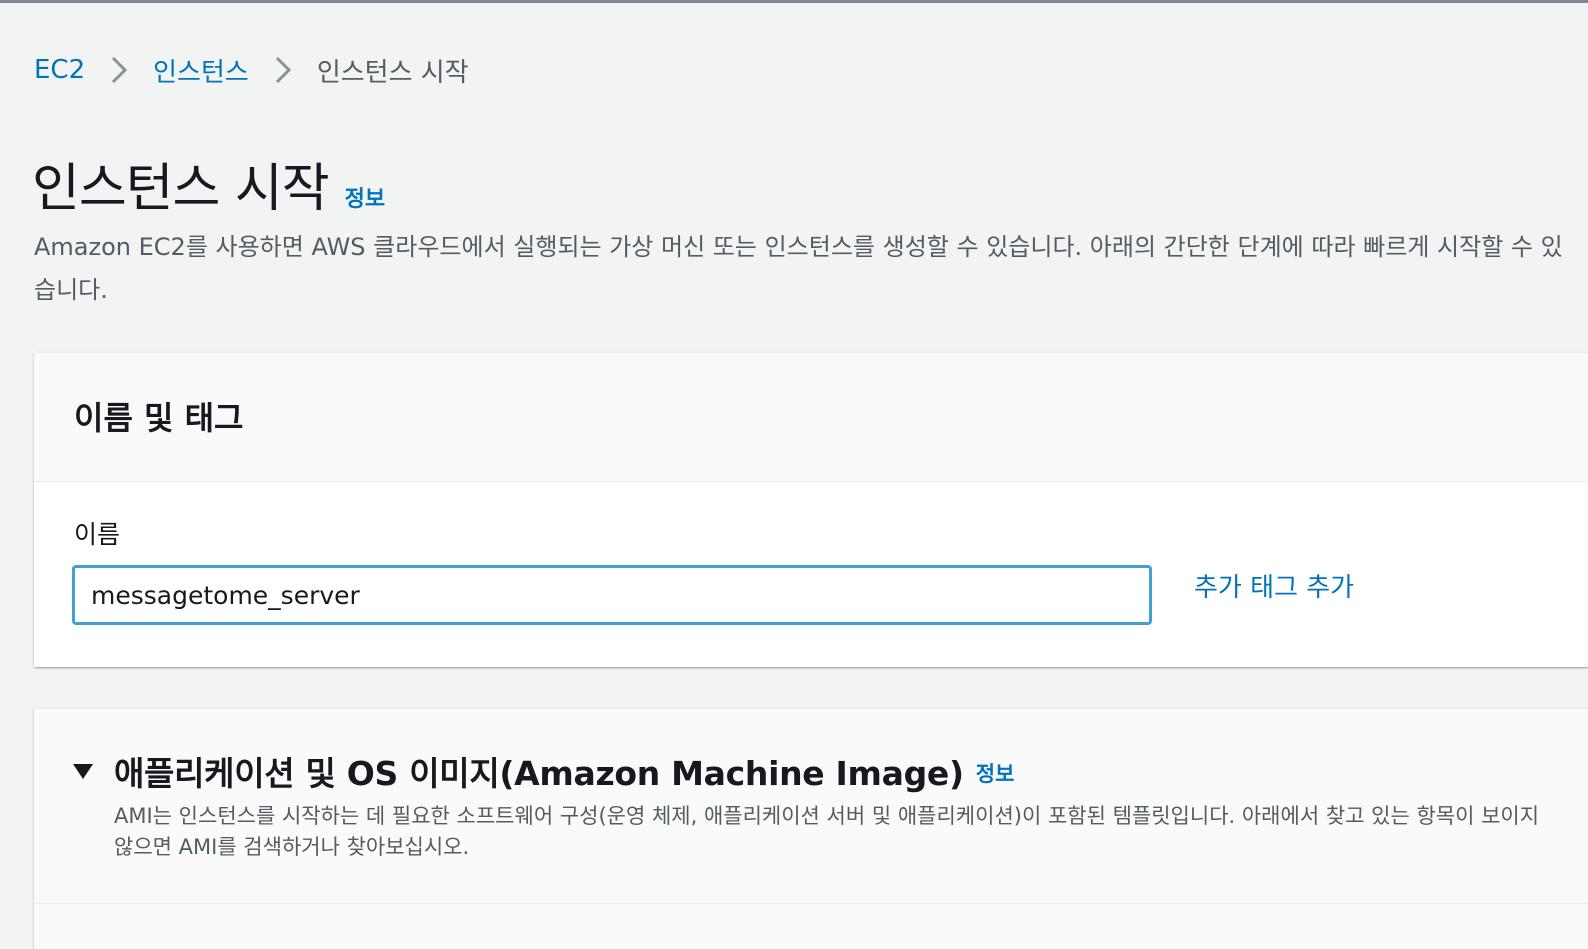 This screenshot has height=949, width=1588. What do you see at coordinates (811, 903) in the screenshot?
I see `divider` at bounding box center [811, 903].